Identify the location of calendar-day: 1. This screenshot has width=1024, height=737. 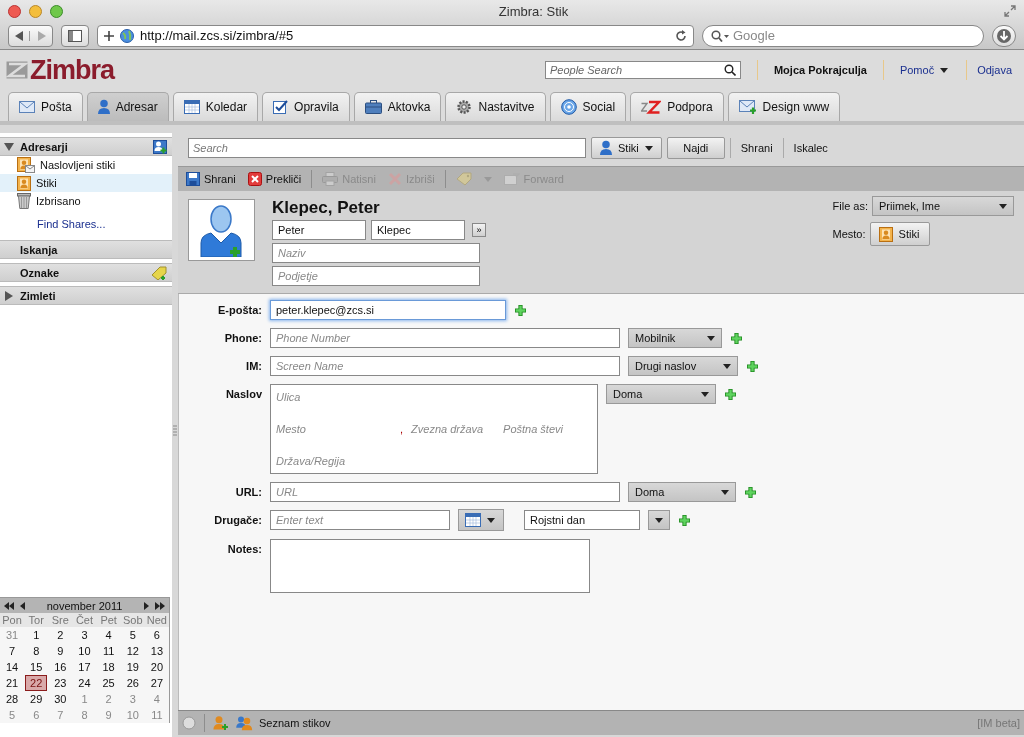
(36, 635).